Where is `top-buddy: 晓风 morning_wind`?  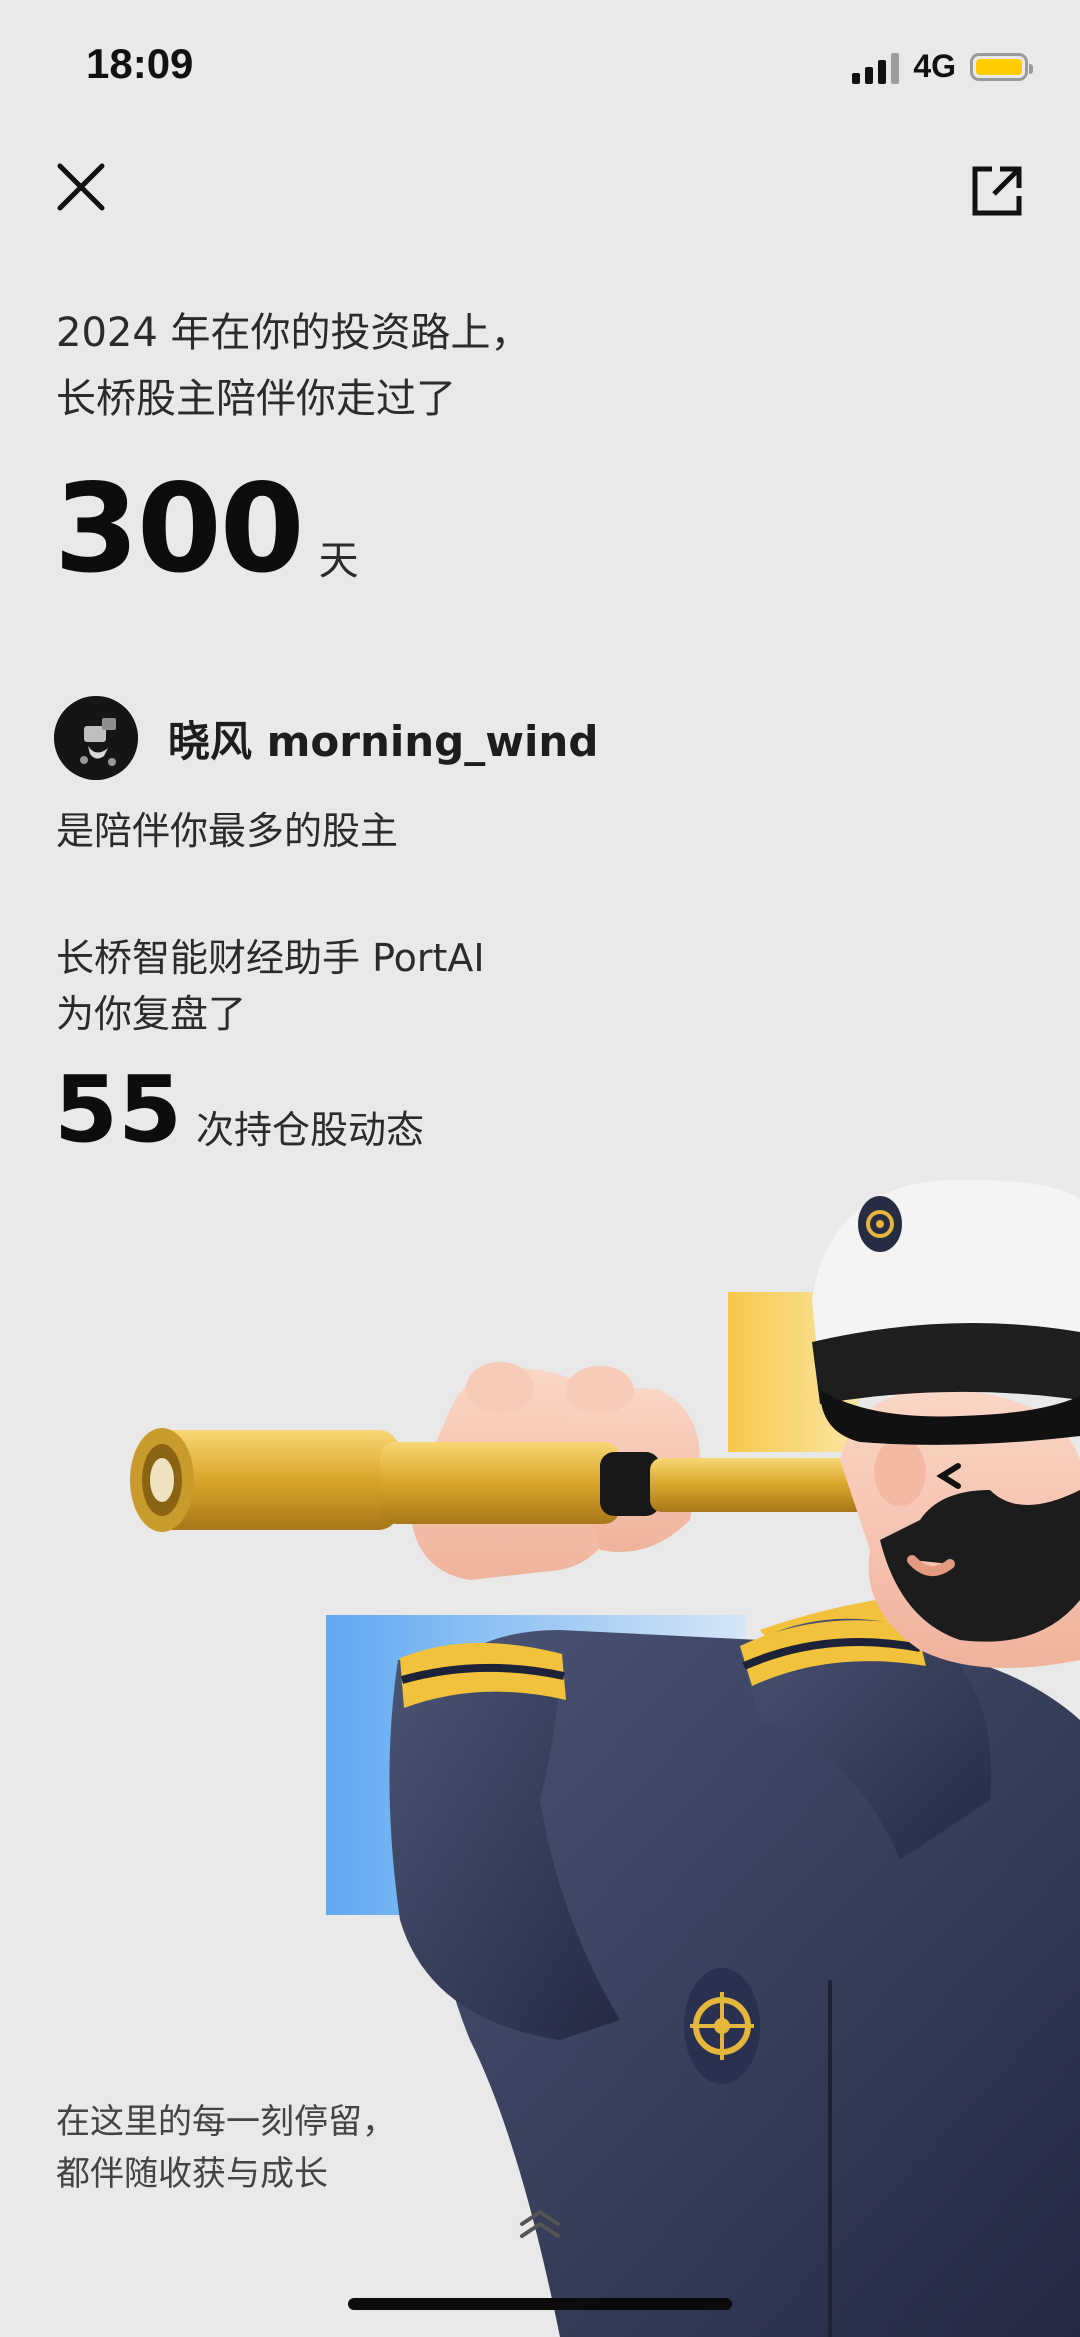
top-buddy: 晓风 morning_wind is located at coordinates (326, 738).